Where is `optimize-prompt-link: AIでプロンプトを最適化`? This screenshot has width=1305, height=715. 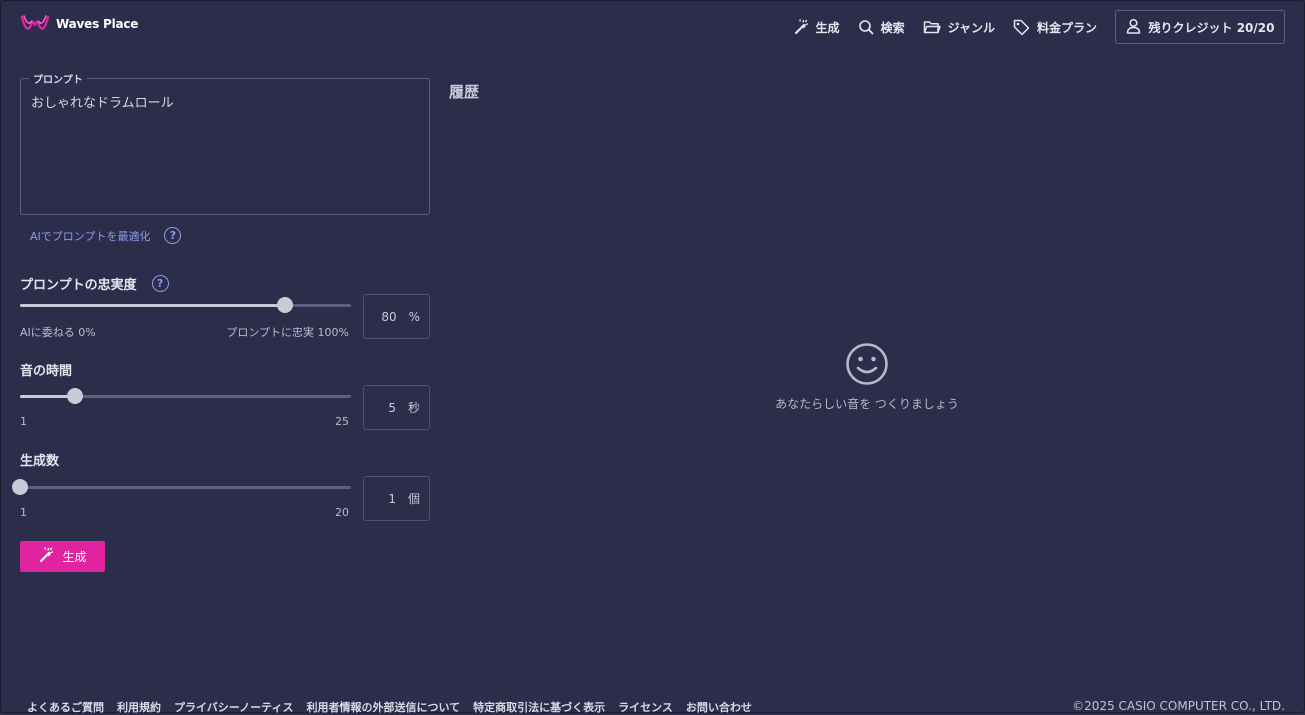 optimize-prompt-link: AIでプロンプトを最適化 is located at coordinates (90, 236).